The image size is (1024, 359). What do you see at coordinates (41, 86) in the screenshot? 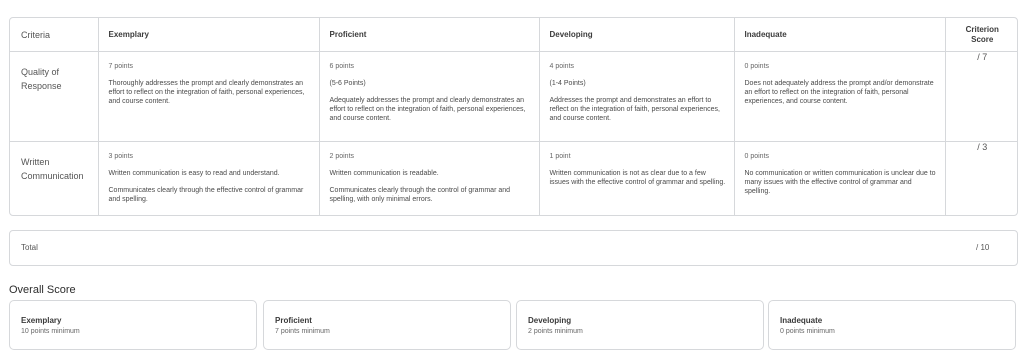
I see `criterion-name-line2: Response` at bounding box center [41, 86].